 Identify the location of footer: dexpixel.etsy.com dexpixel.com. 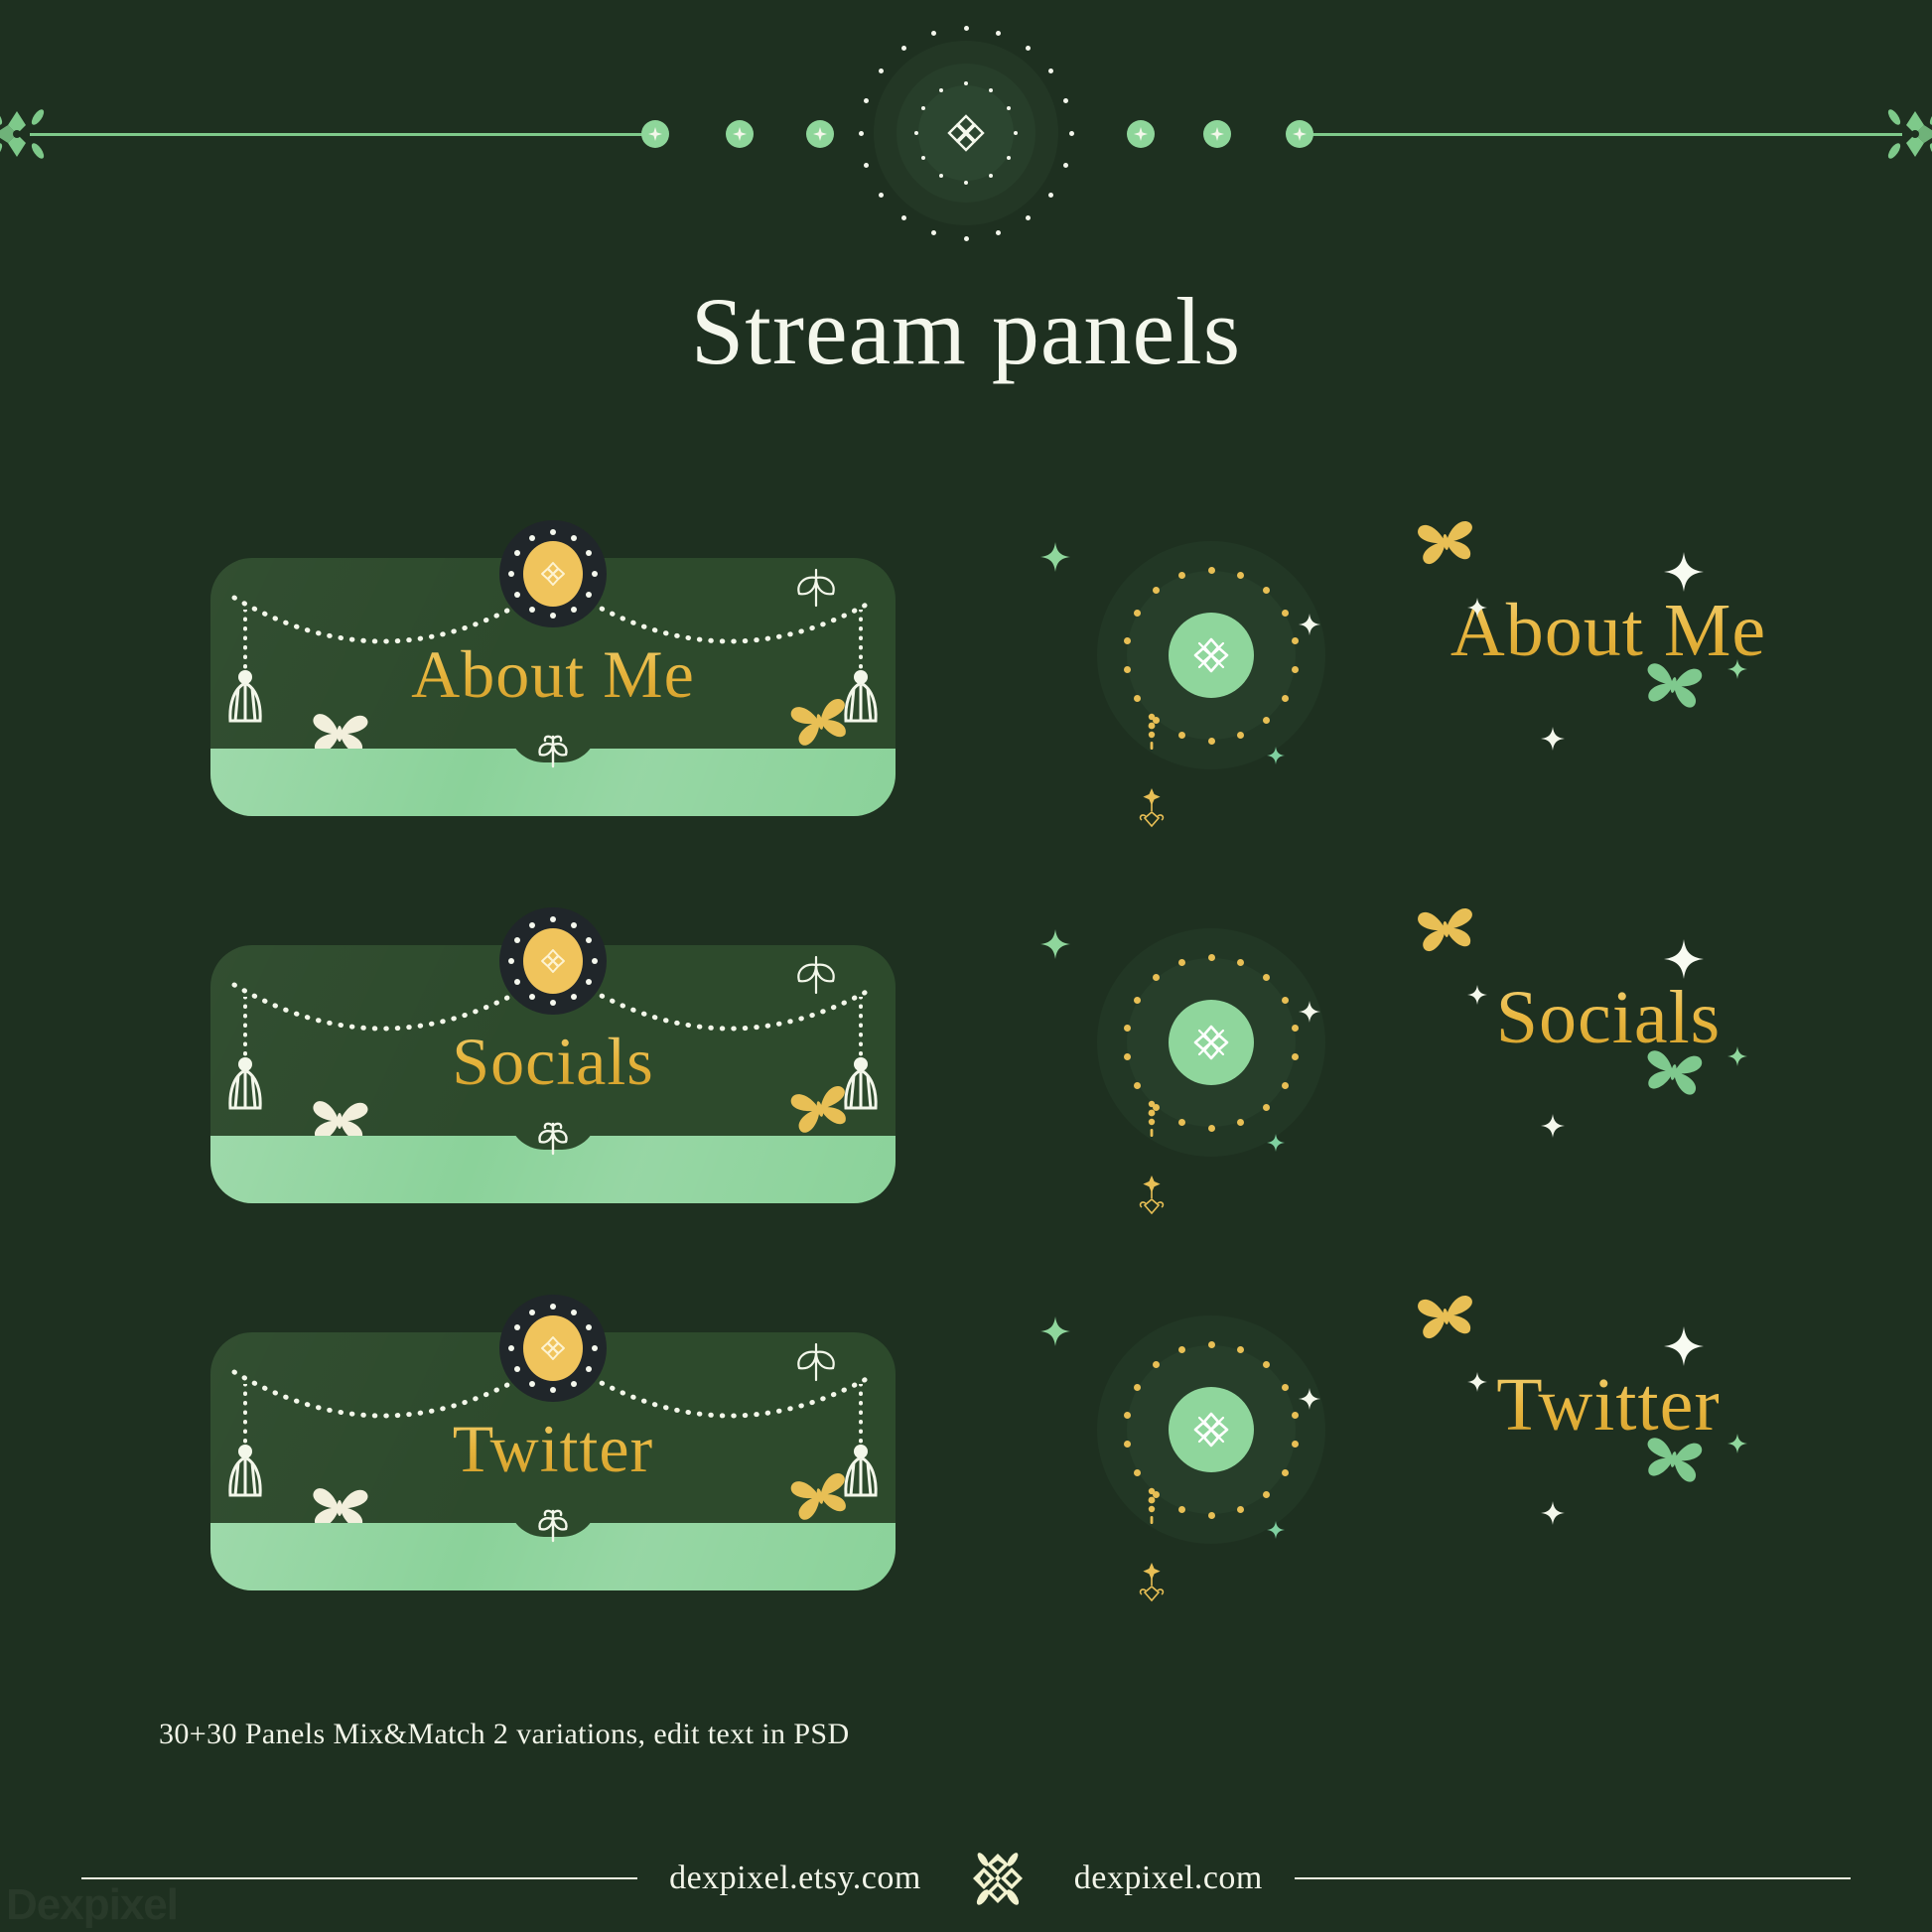
(966, 1879).